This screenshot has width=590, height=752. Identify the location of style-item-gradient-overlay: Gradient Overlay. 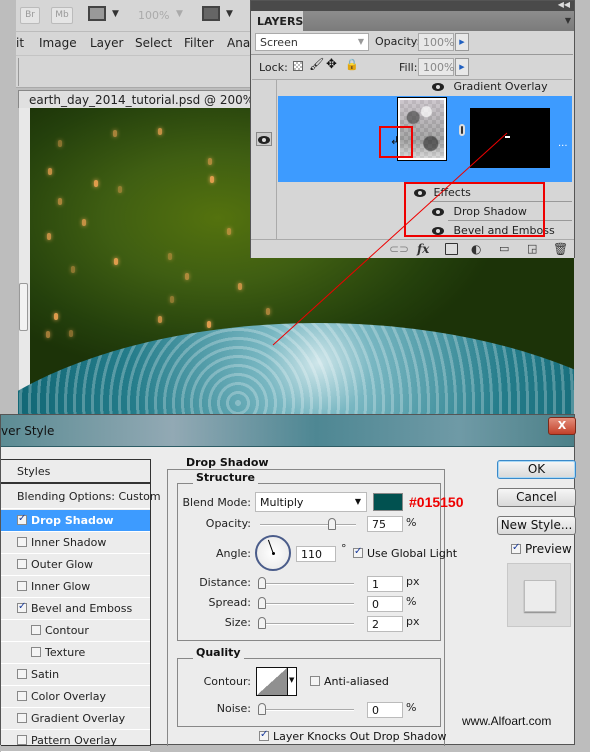
(75, 719).